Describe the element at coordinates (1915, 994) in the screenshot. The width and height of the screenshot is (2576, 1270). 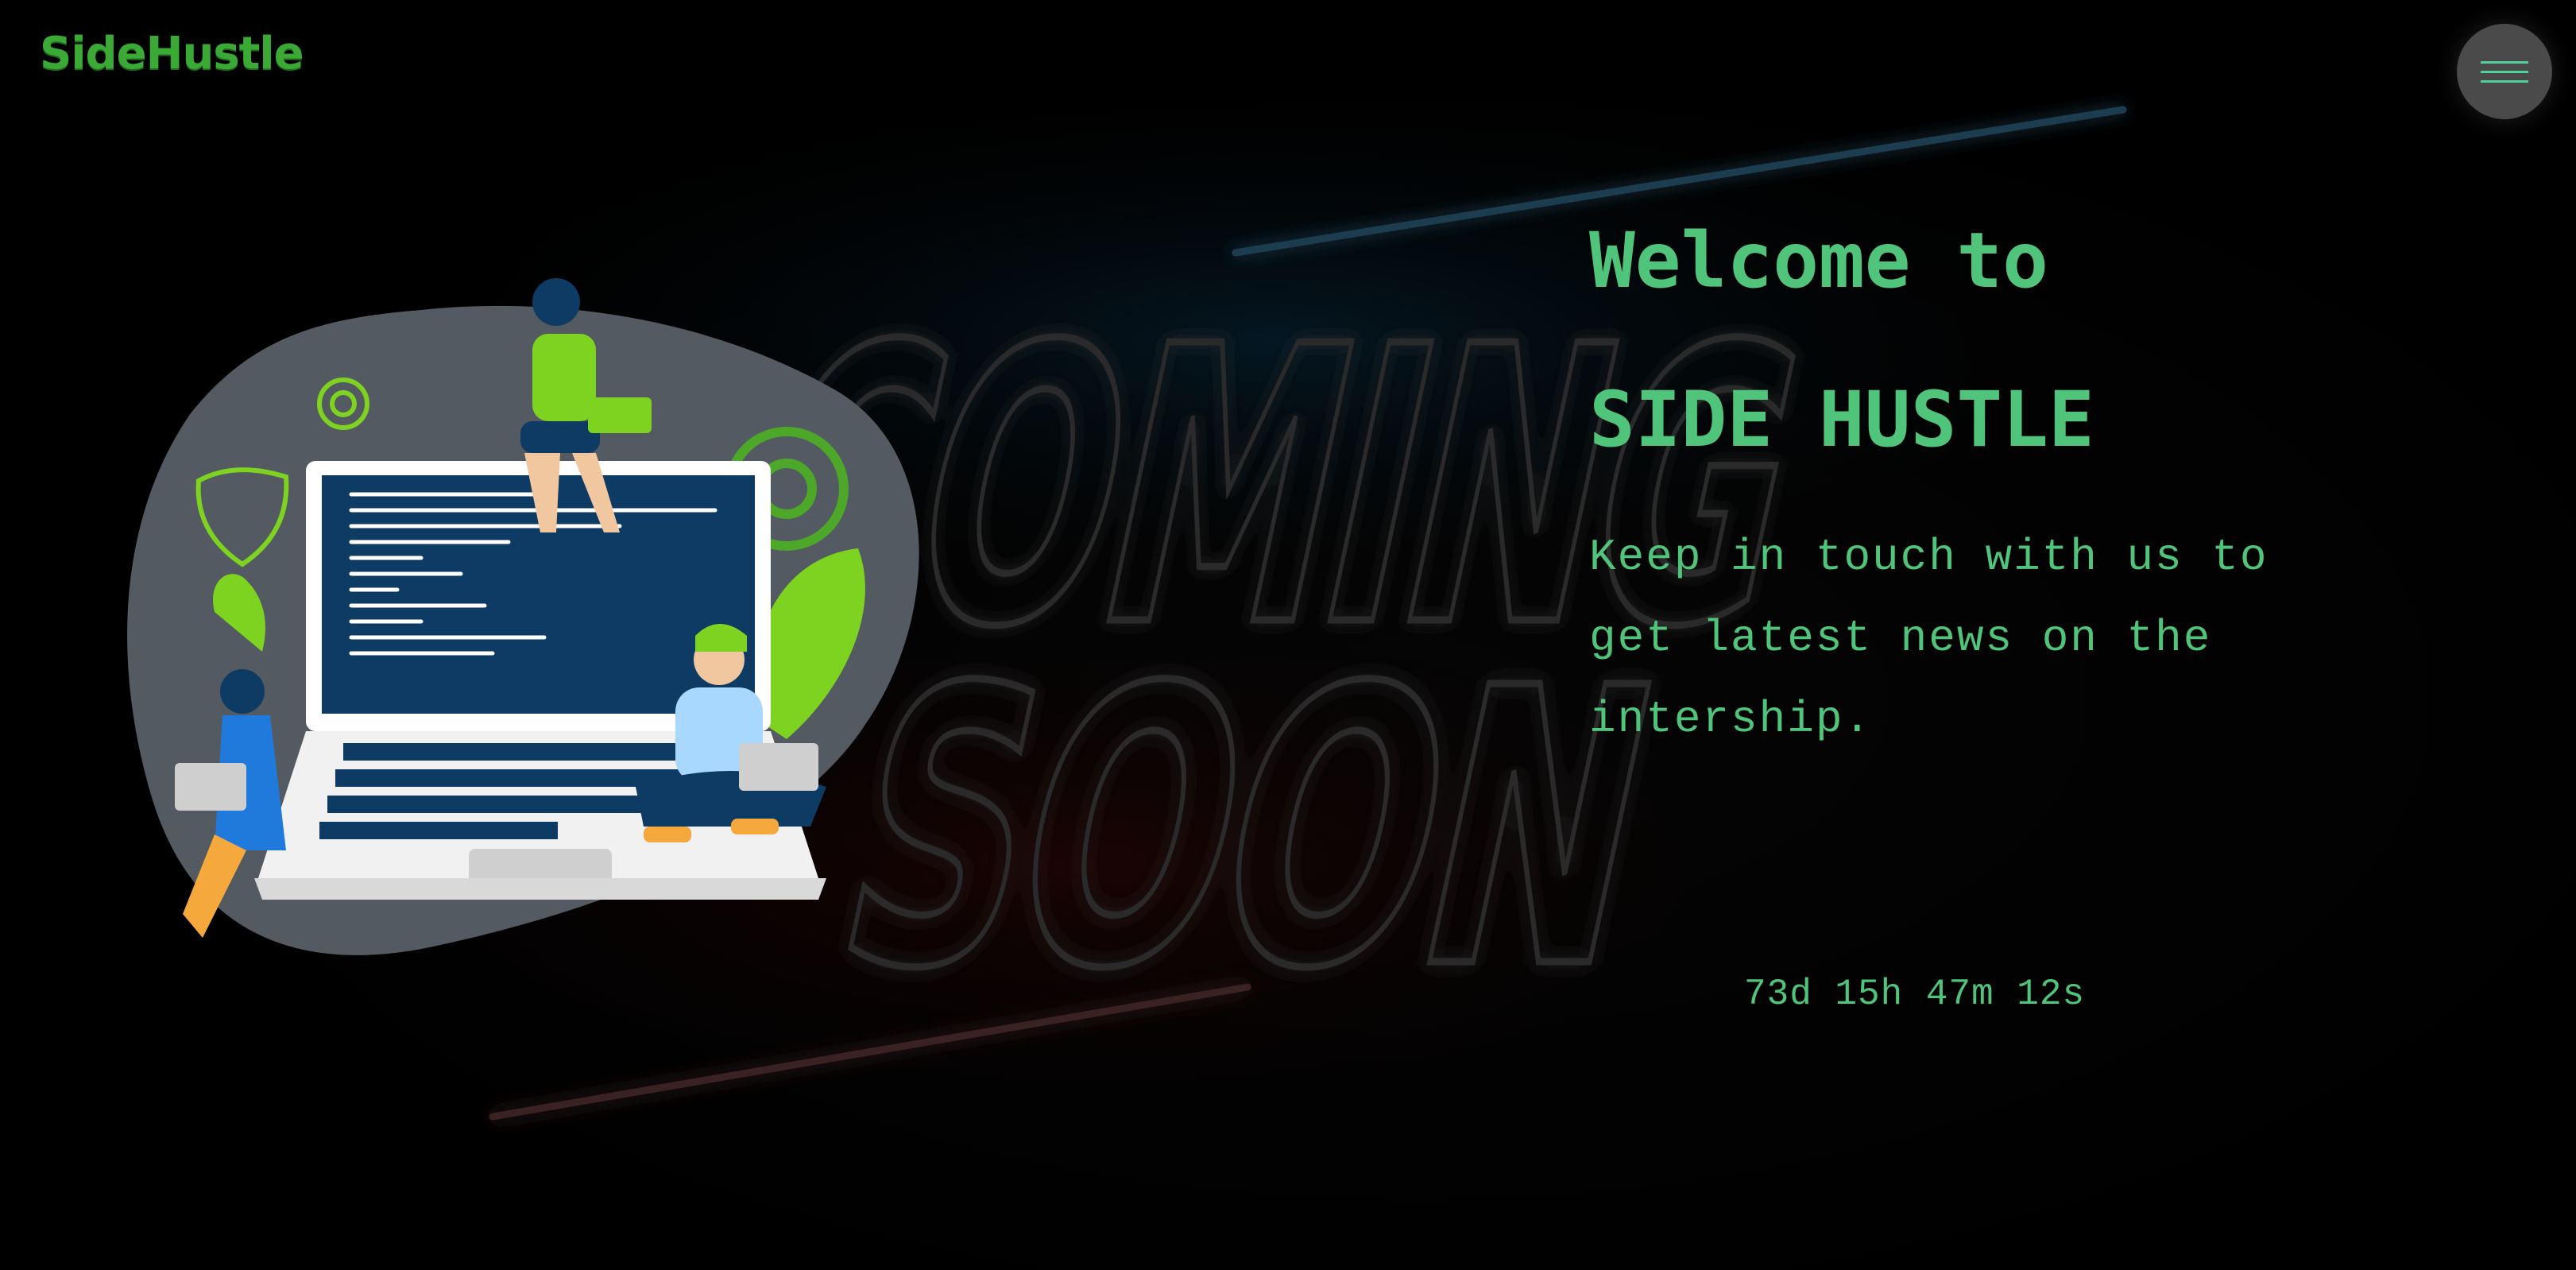
I see `countdown-timer: 73d 15h 47m 12s` at that location.